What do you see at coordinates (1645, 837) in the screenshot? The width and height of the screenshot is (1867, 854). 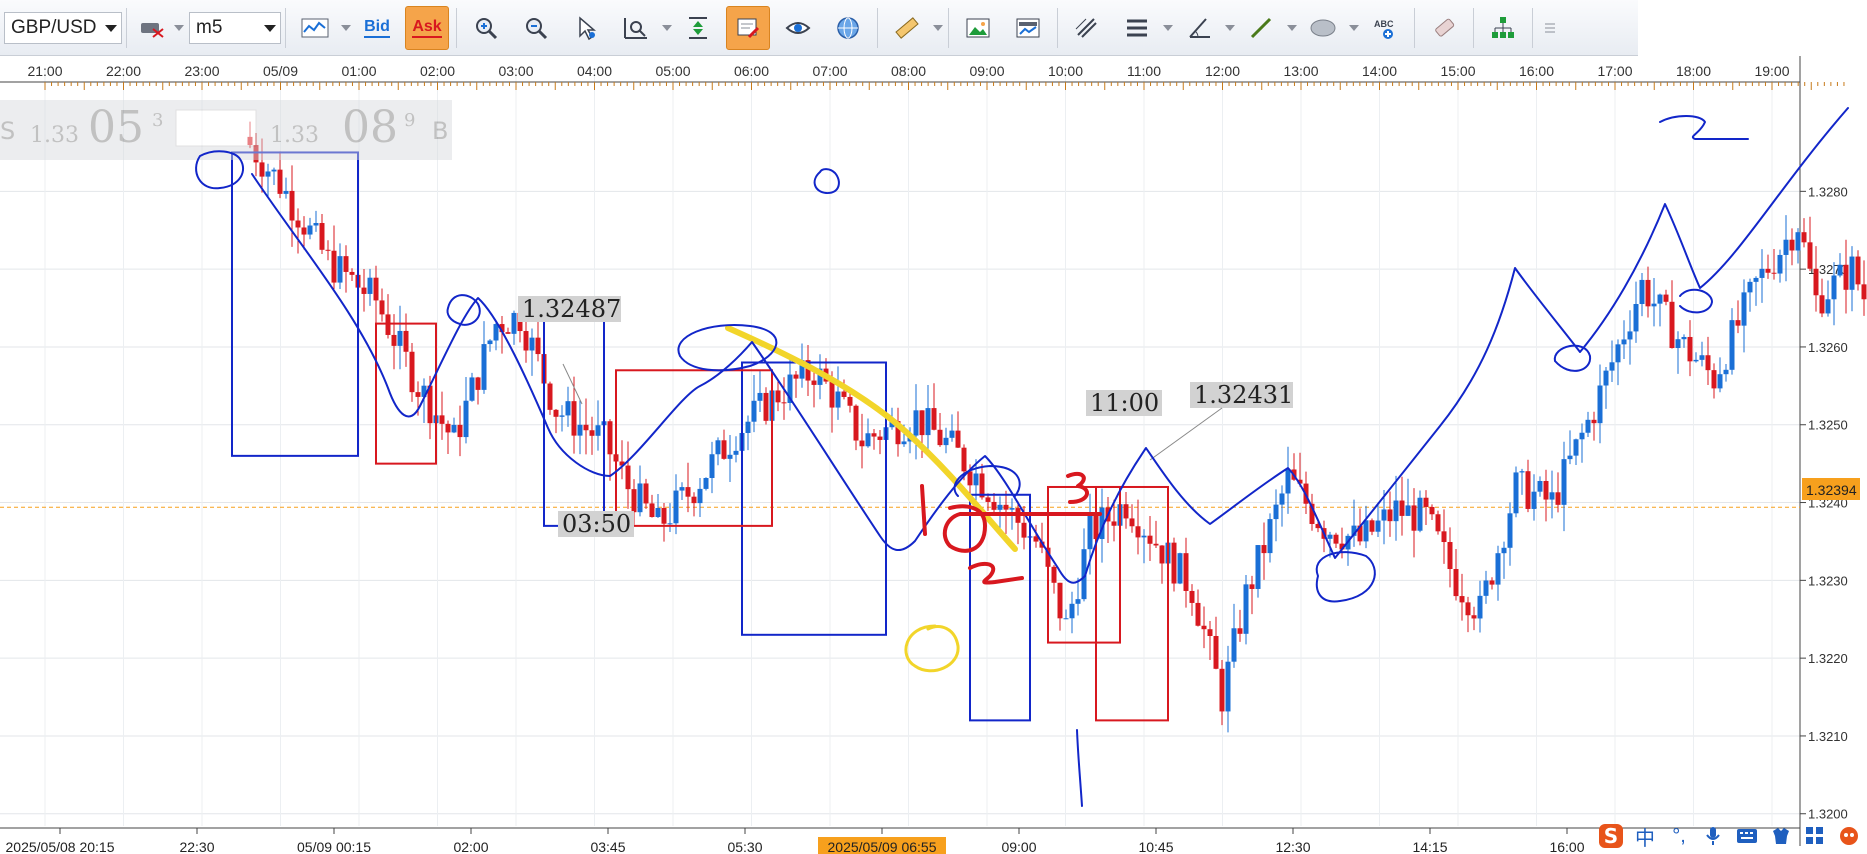 I see `chinese-input-icon: 中` at bounding box center [1645, 837].